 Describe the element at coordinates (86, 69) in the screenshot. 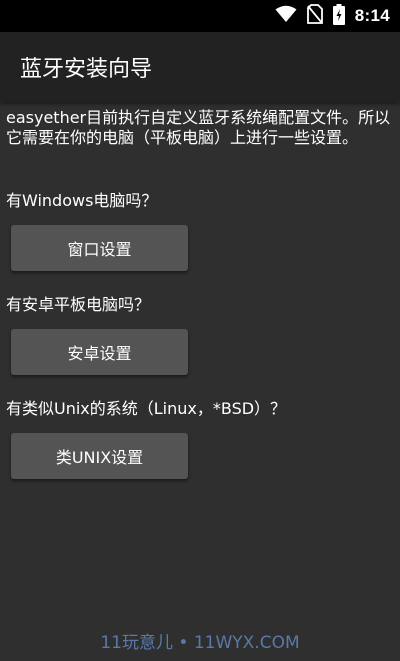

I see `page-title: 蓝牙安装向导` at that location.